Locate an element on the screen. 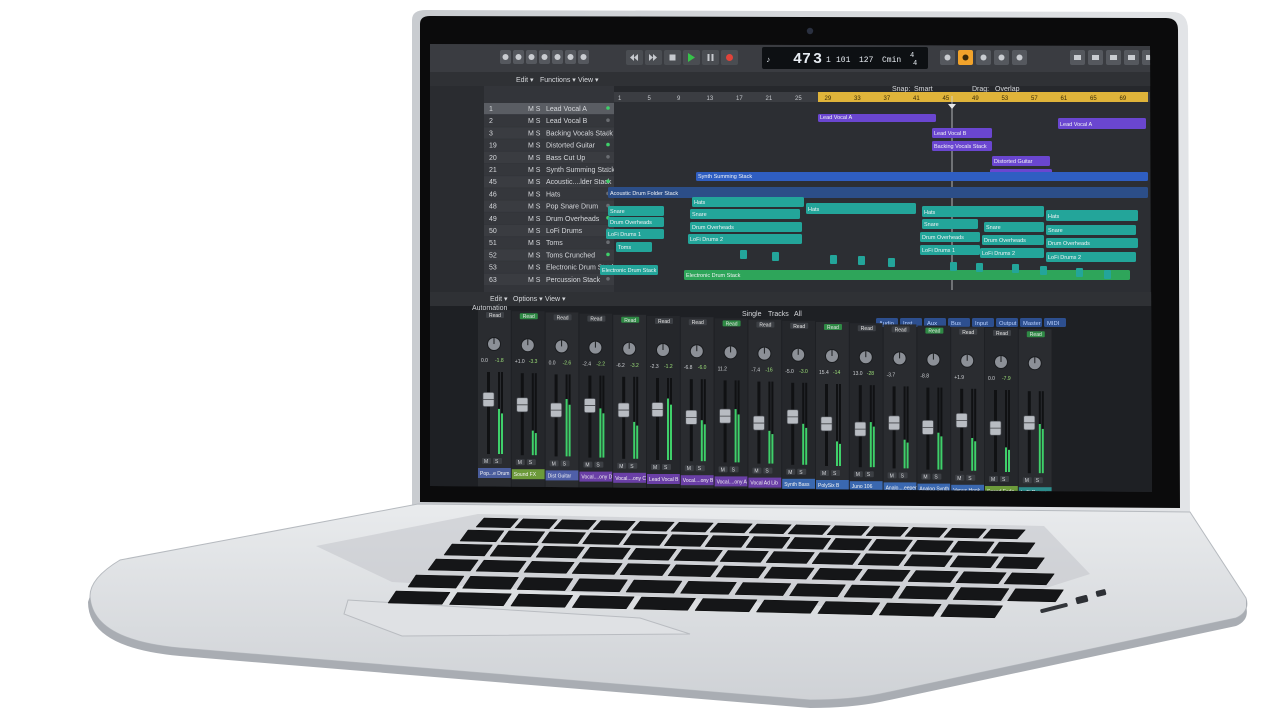 This screenshot has width=1280, height=720. track-name: Toms is located at coordinates (554, 243).